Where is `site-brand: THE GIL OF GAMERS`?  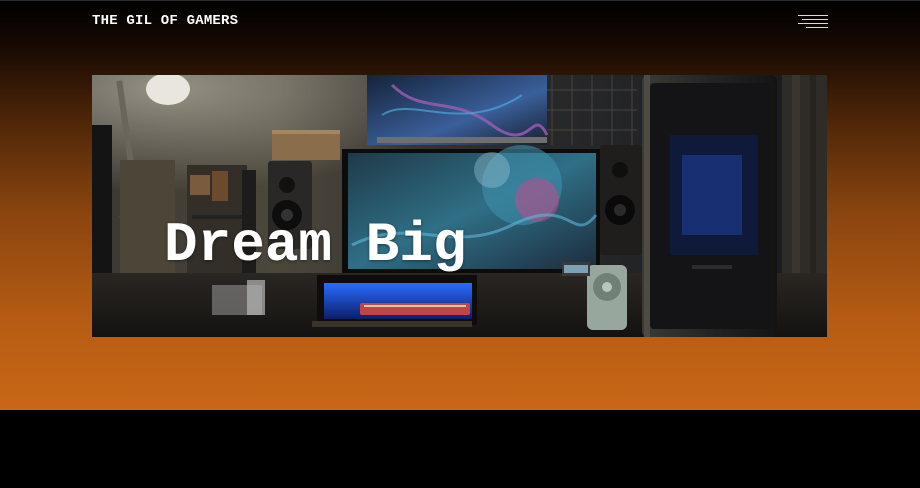 site-brand: THE GIL OF GAMERS is located at coordinates (165, 21).